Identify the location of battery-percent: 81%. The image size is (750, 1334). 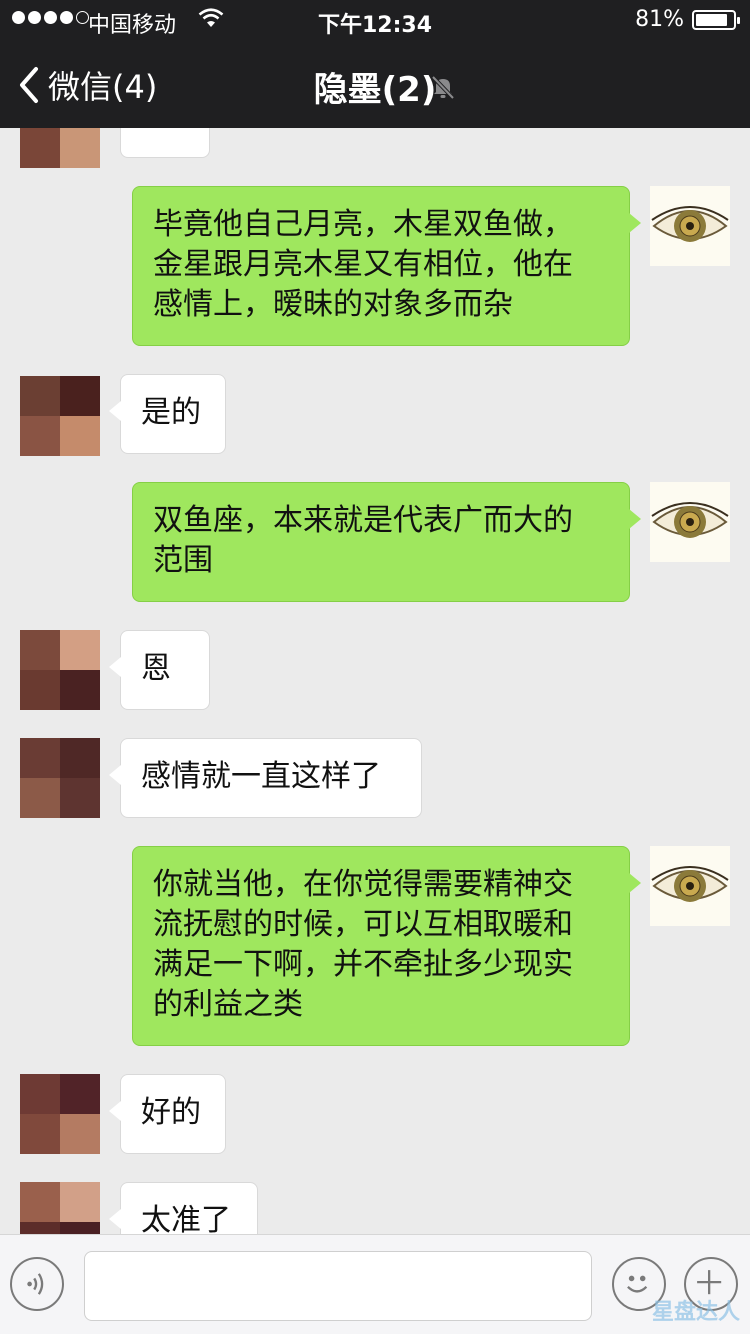
(659, 19).